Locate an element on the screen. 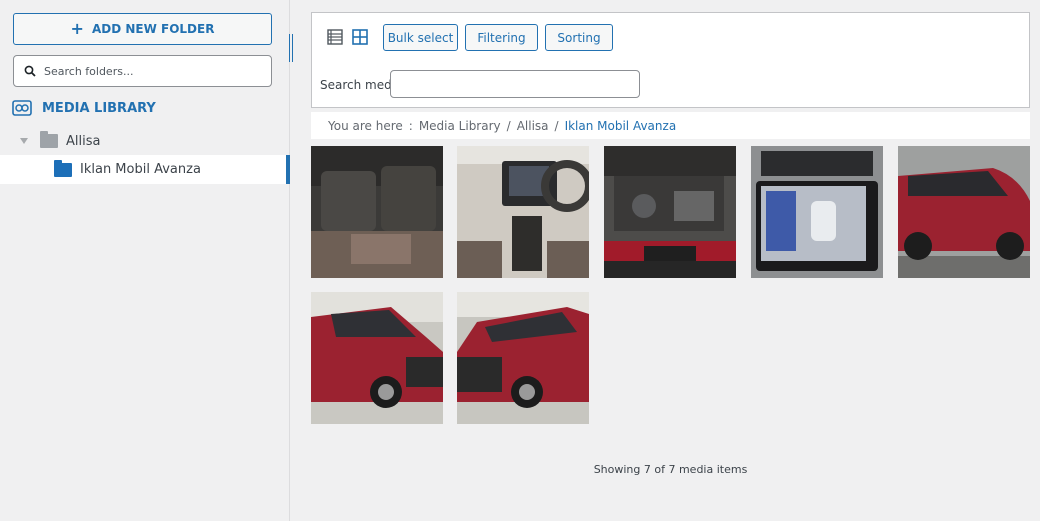  folder-label: Iklan Mobil Avanza is located at coordinates (140, 169).